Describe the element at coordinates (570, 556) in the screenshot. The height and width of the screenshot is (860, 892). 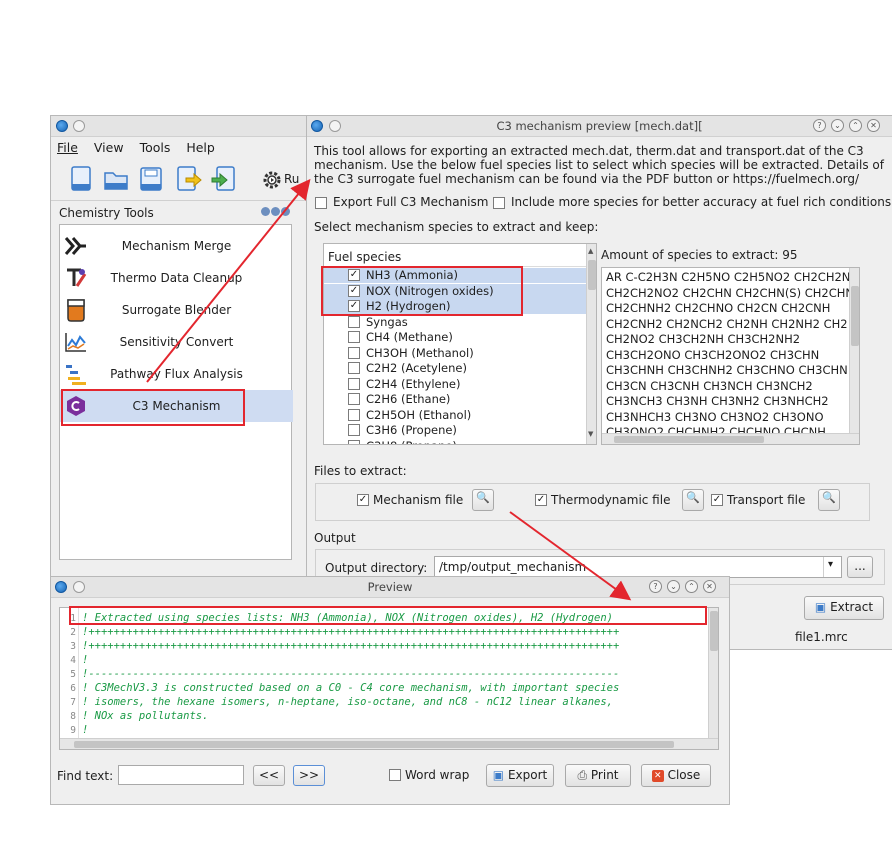
I see `arrow-to-preview` at that location.